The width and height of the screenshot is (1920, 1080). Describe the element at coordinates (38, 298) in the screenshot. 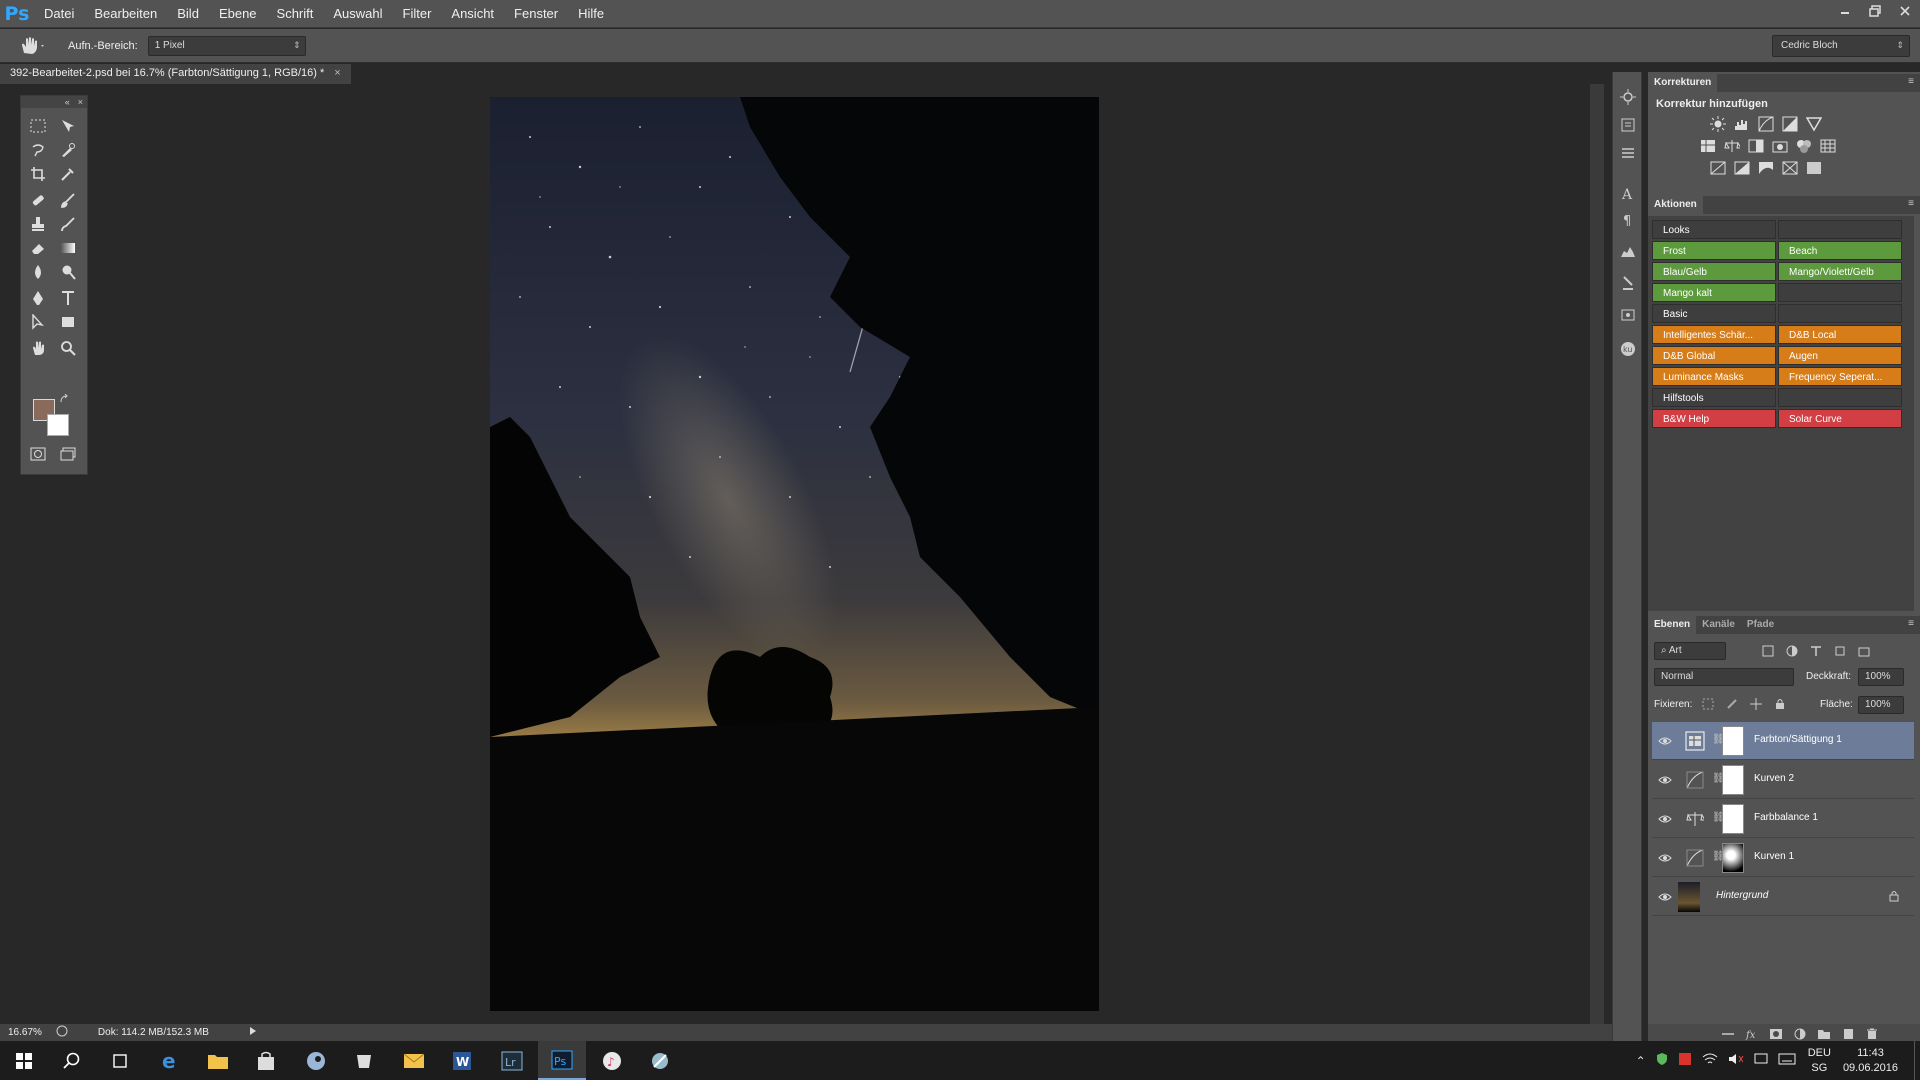

I see `pen-tool` at that location.